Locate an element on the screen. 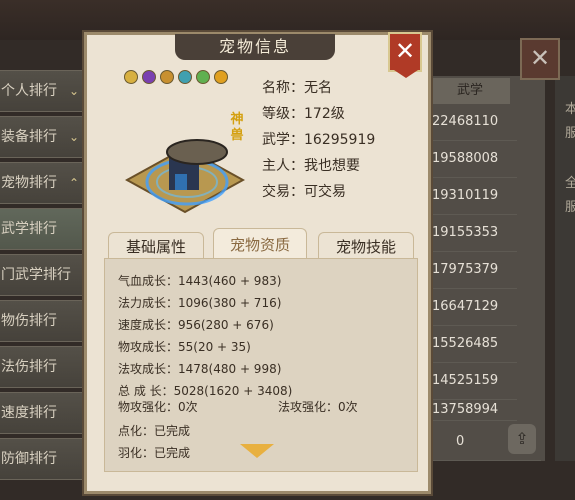  tab-pet-aptitude: 宠物资质 is located at coordinates (260, 244).